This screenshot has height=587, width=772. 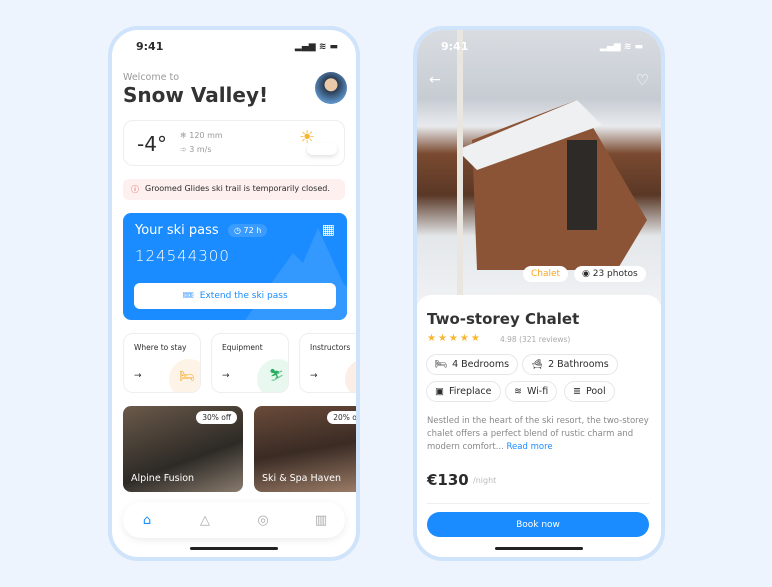 What do you see at coordinates (341, 417) in the screenshot?
I see `discount-badge: 20% off` at bounding box center [341, 417].